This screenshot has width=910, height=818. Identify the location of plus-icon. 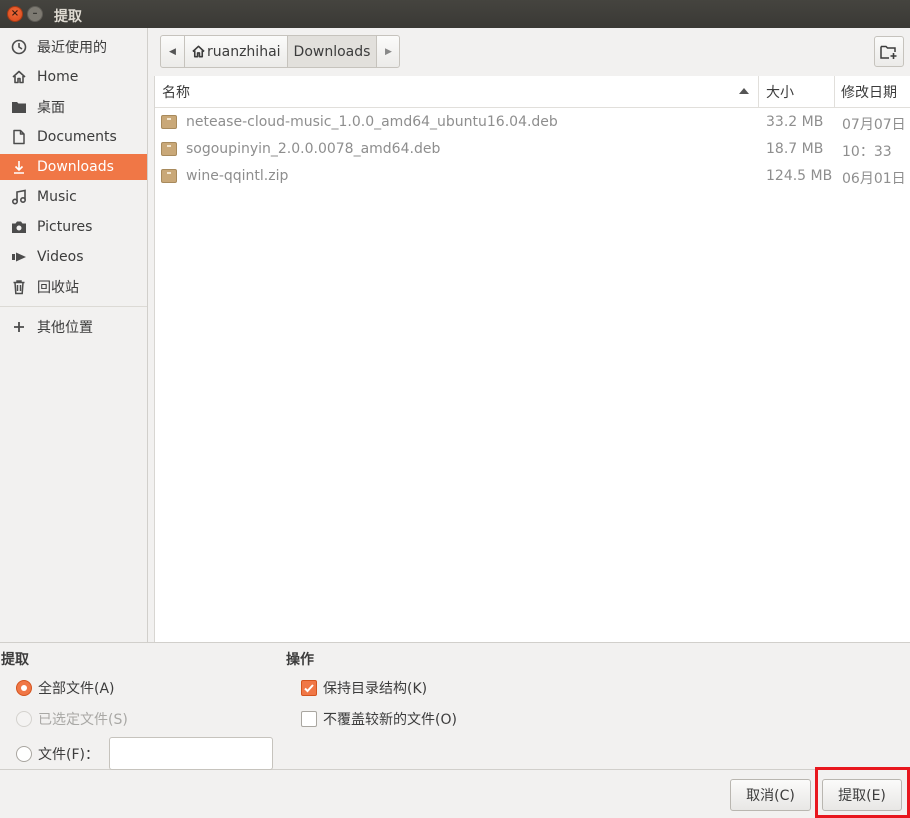
(19, 327).